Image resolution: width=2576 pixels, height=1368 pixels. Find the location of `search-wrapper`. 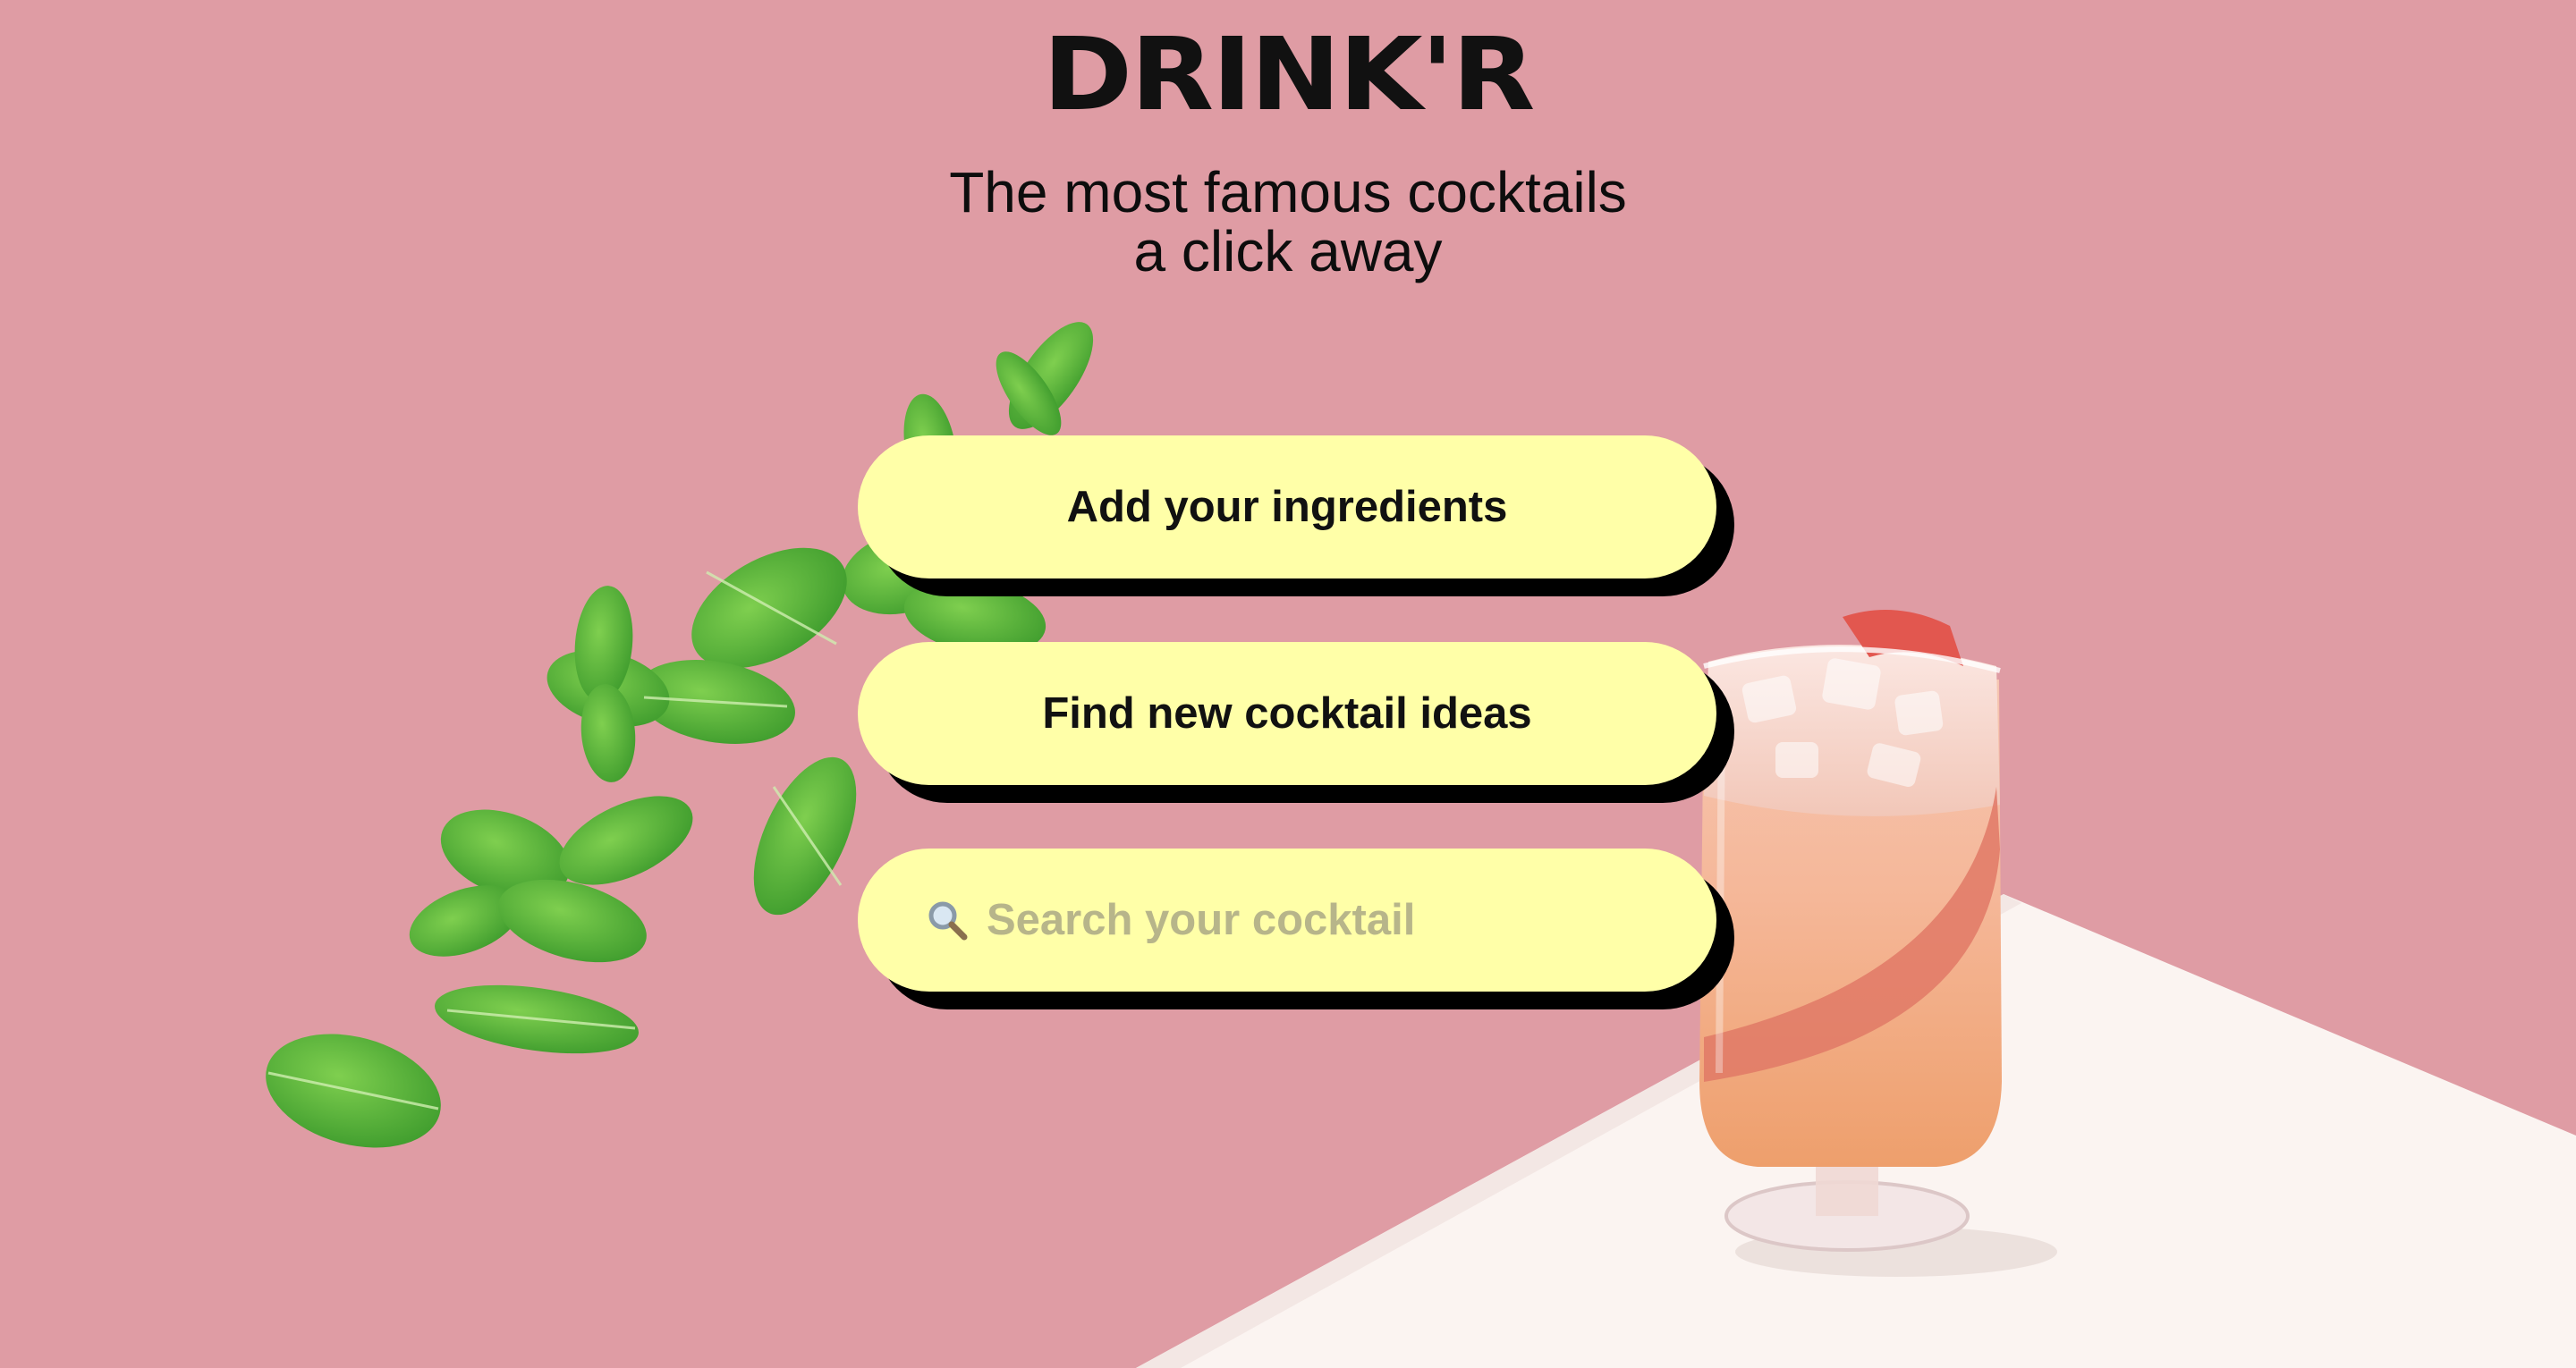

search-wrapper is located at coordinates (1296, 929).